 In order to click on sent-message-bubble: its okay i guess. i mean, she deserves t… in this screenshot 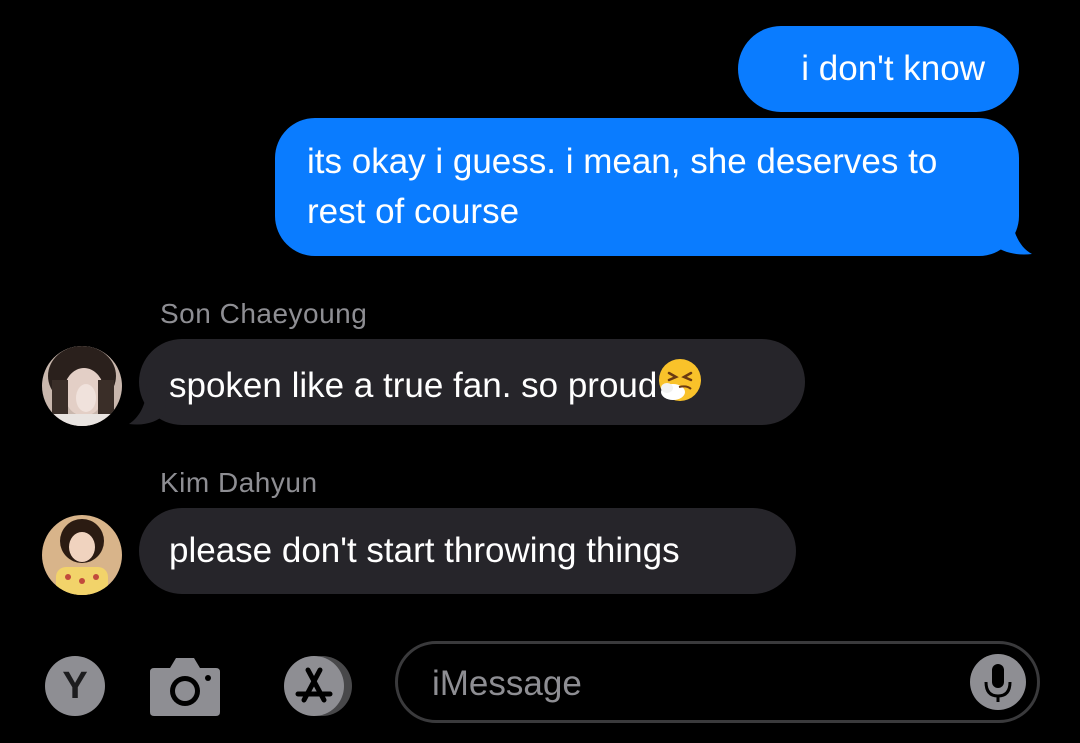, I will do `click(647, 187)`.